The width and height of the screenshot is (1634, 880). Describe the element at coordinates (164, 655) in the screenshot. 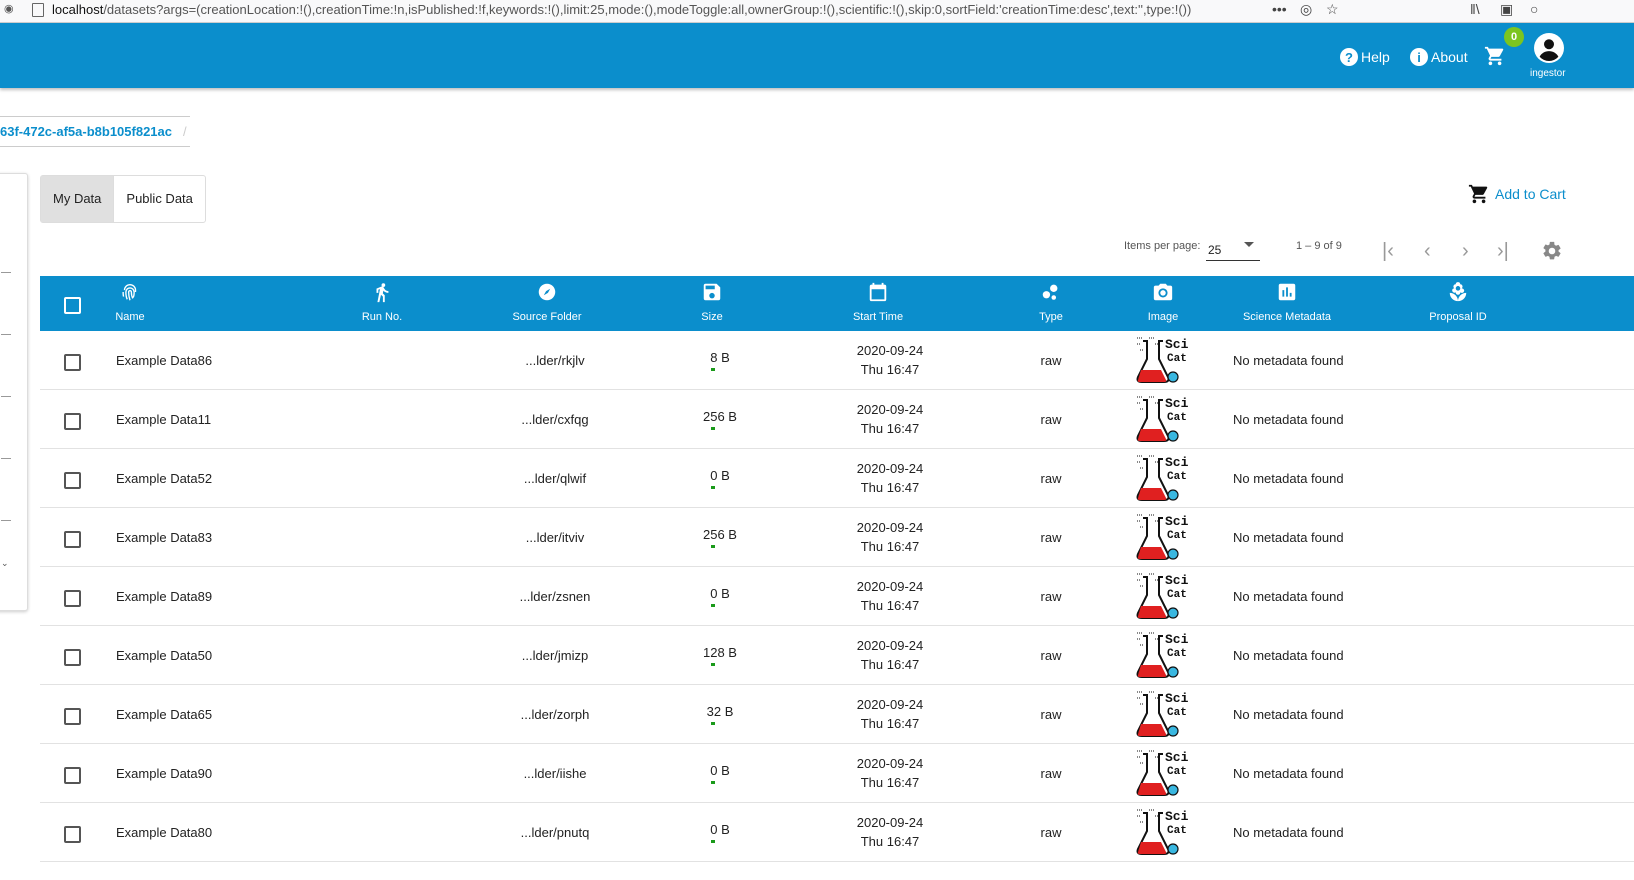

I see `dataset-name: Example Data50` at that location.